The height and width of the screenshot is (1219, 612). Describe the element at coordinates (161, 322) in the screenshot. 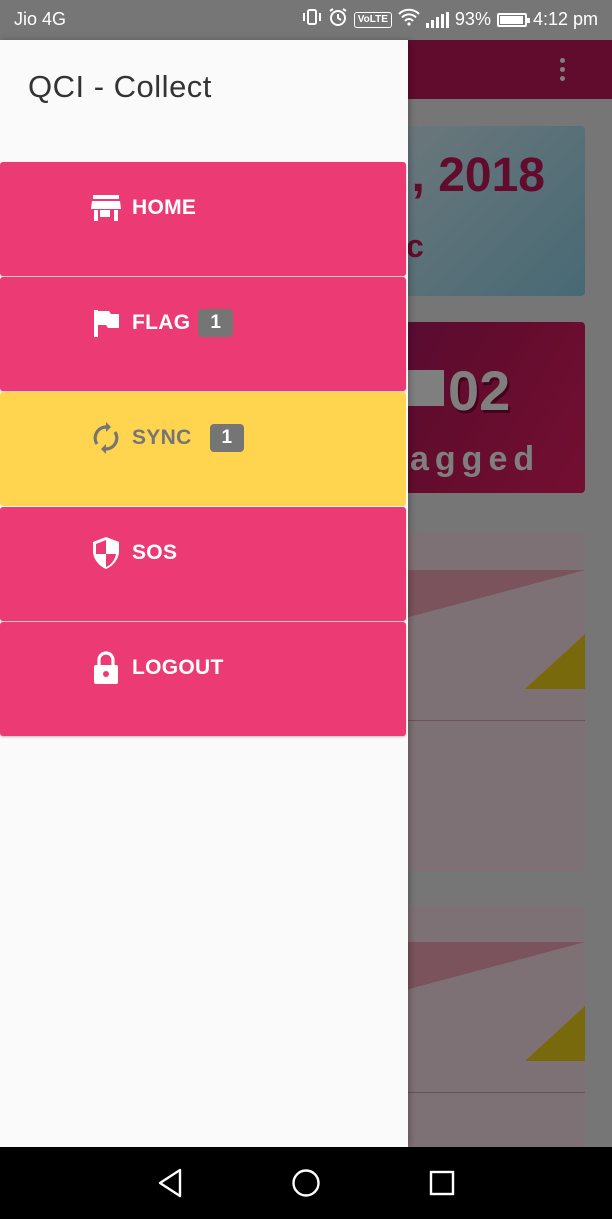

I see `menu-item-label: FLAG` at that location.